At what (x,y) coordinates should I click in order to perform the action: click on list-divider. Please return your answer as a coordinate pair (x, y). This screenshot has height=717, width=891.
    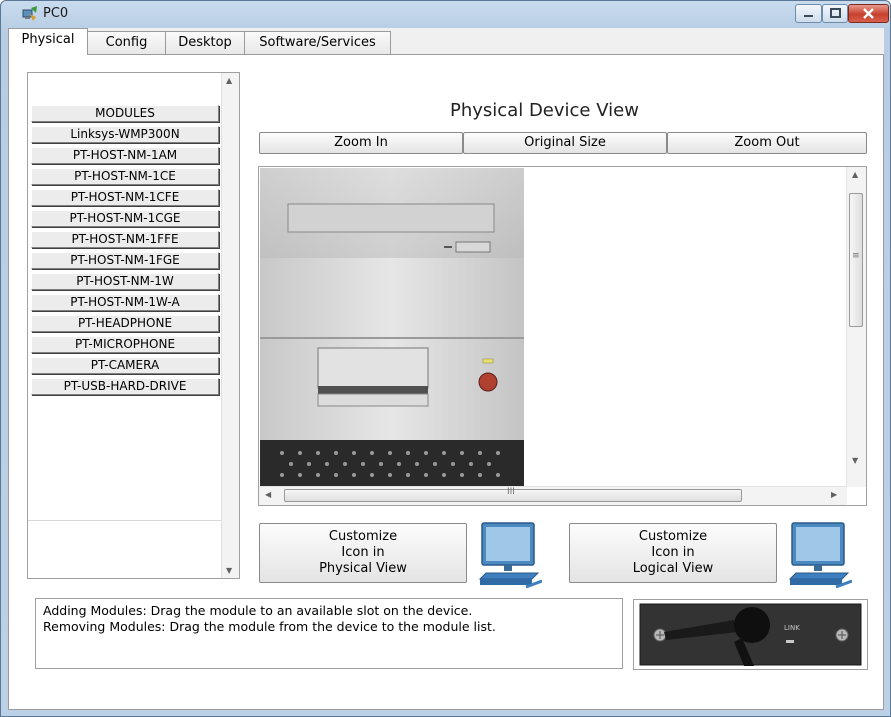
    Looking at the image, I should click on (124, 520).